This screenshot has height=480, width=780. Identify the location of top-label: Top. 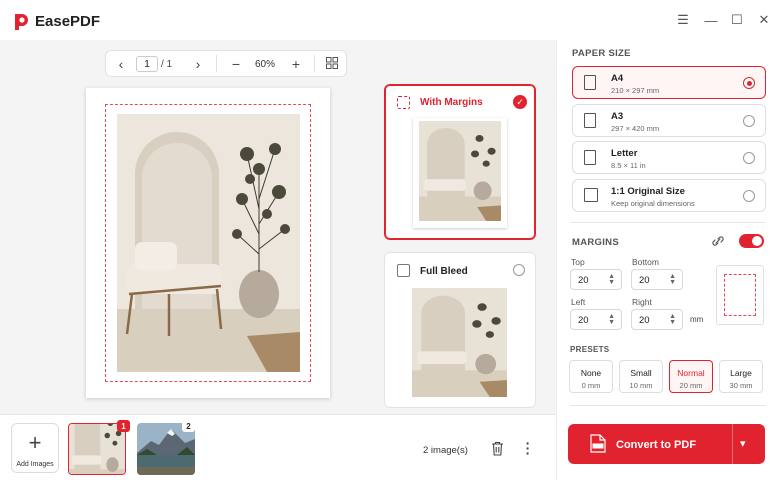
(578, 262).